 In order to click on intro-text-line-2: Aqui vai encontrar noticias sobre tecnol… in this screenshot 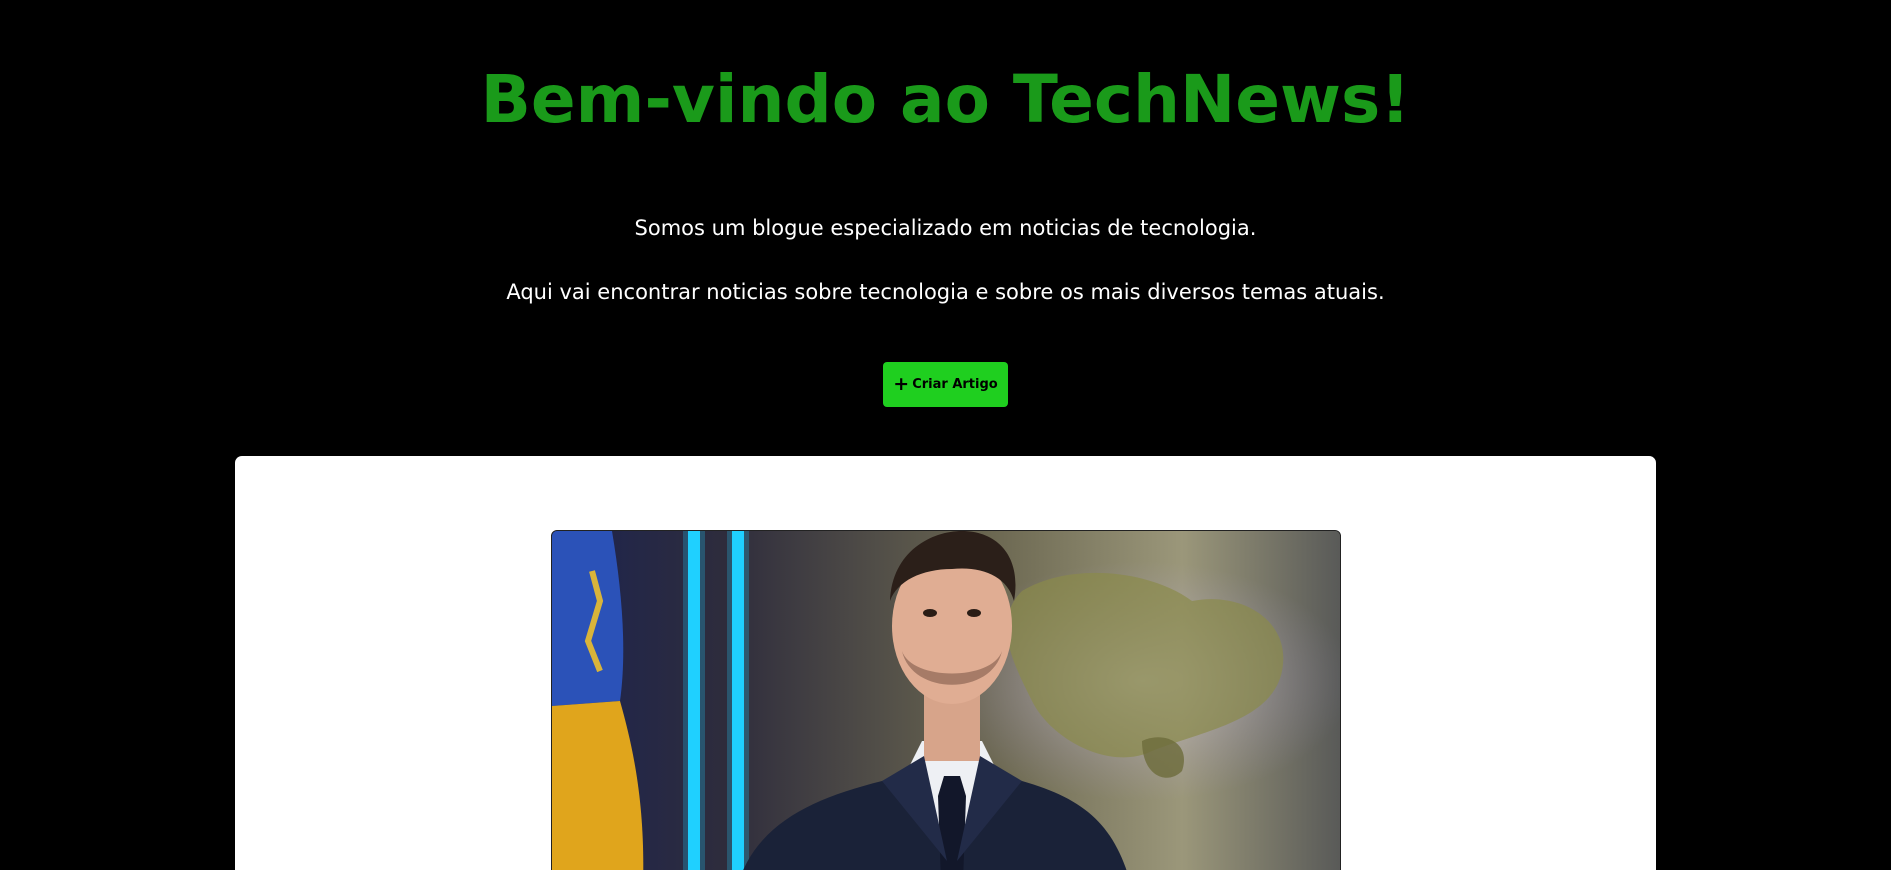, I will do `click(945, 292)`.